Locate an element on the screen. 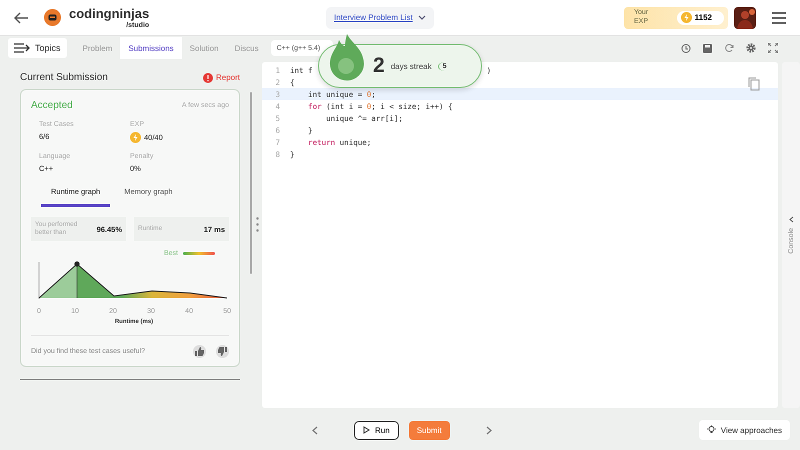 The height and width of the screenshot is (450, 800). view-approaches-button: View approaches is located at coordinates (744, 430).